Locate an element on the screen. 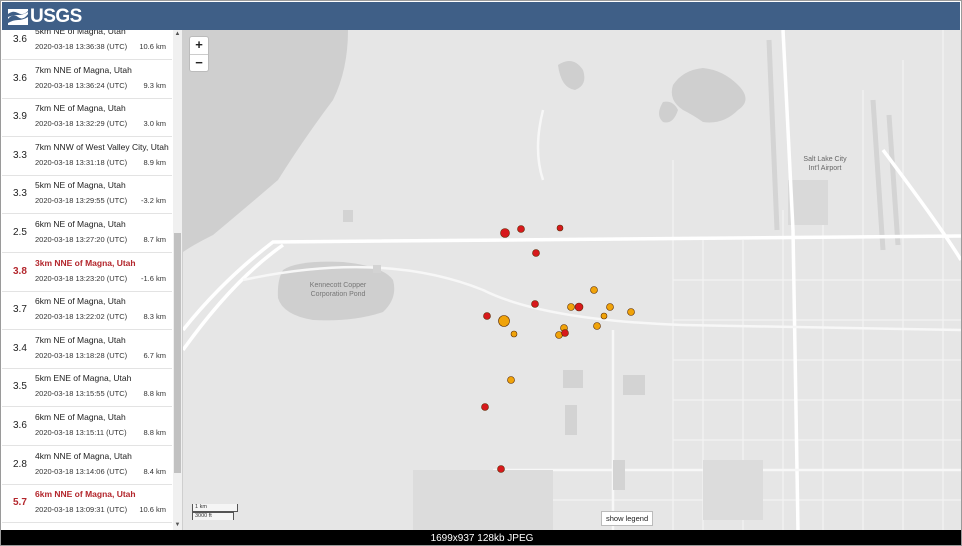  event-magnitude: 5.7 is located at coordinates (20, 503).